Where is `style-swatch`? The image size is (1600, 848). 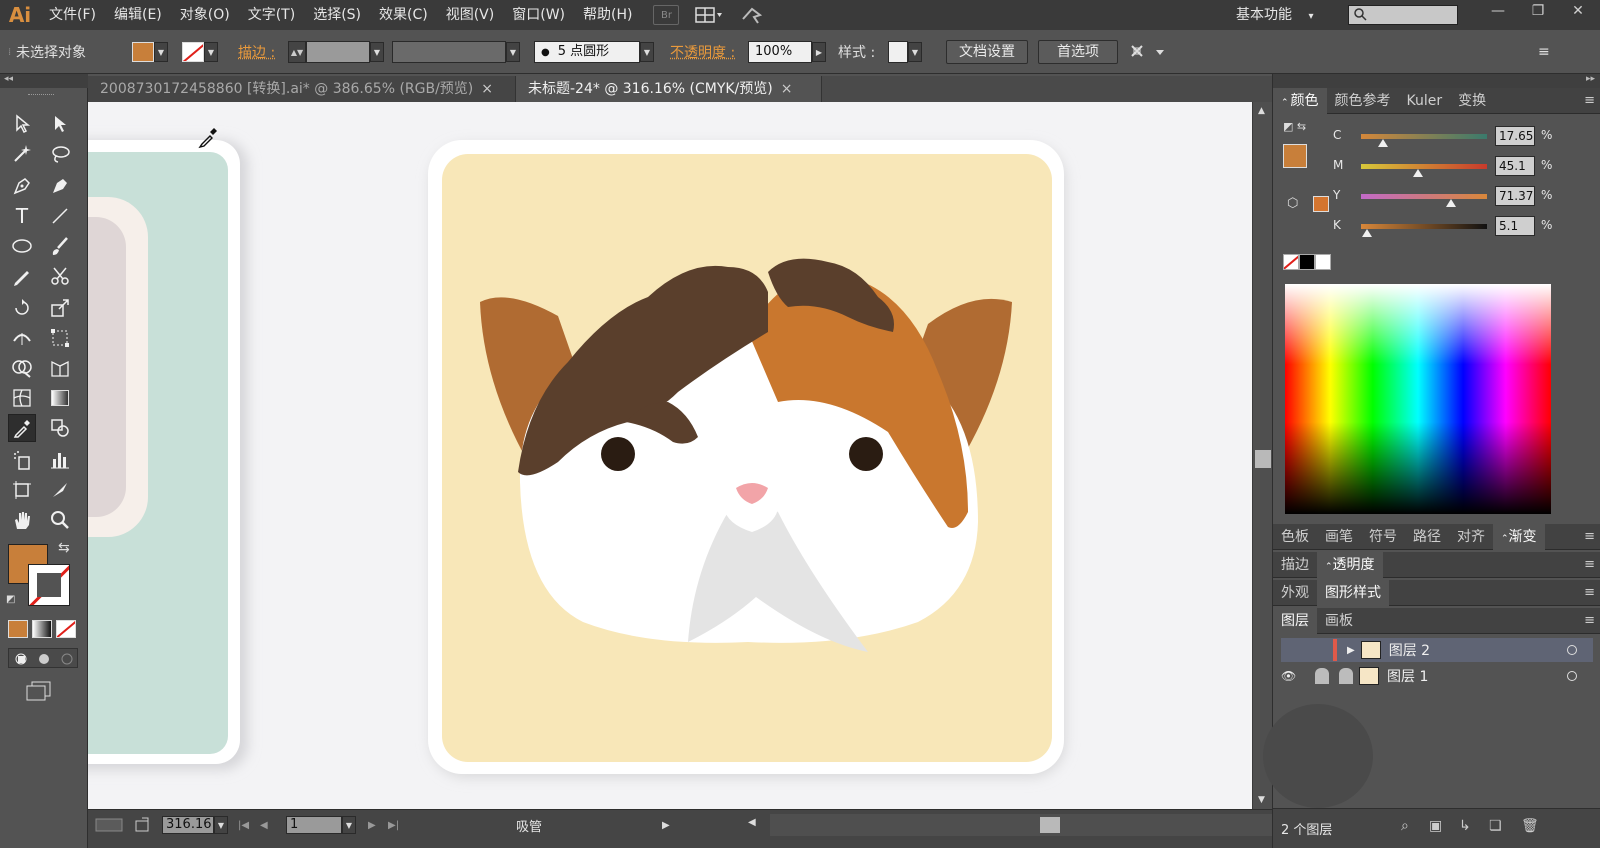
style-swatch is located at coordinates (898, 52).